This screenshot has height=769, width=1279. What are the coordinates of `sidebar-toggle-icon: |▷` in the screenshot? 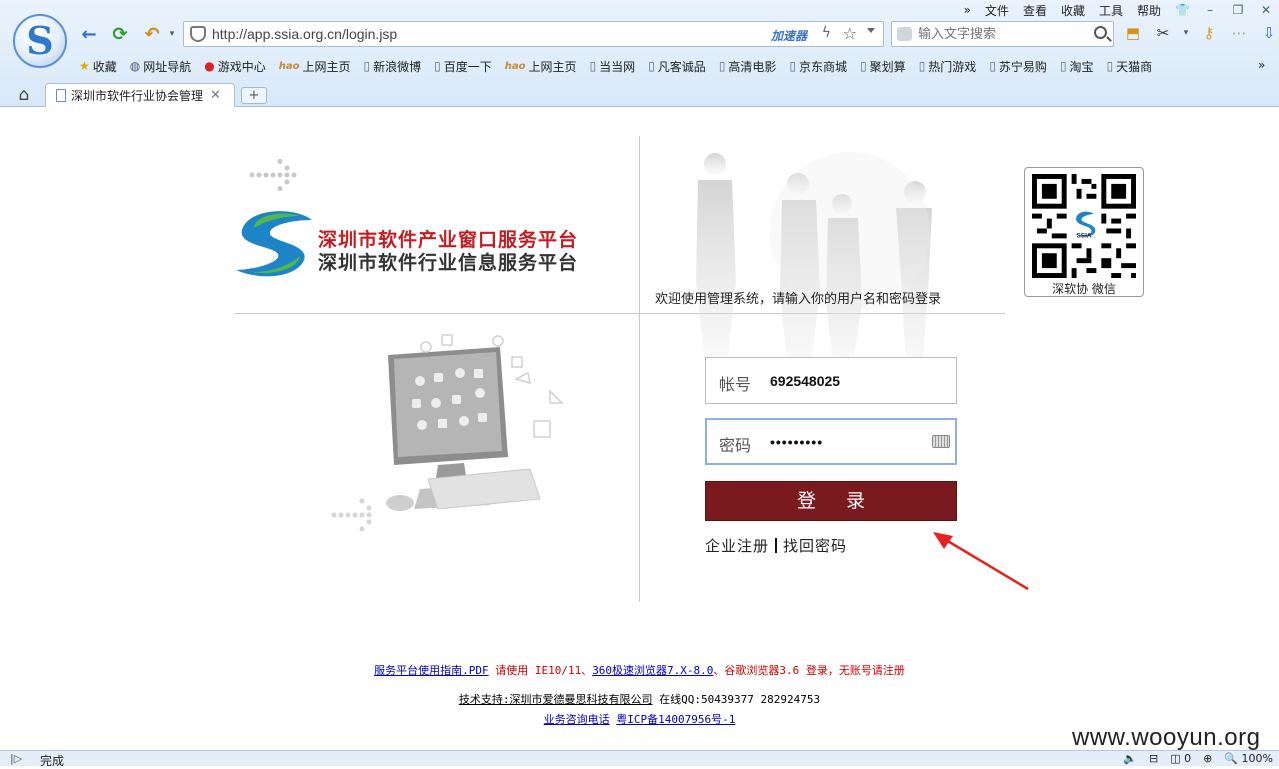 It's located at (16, 758).